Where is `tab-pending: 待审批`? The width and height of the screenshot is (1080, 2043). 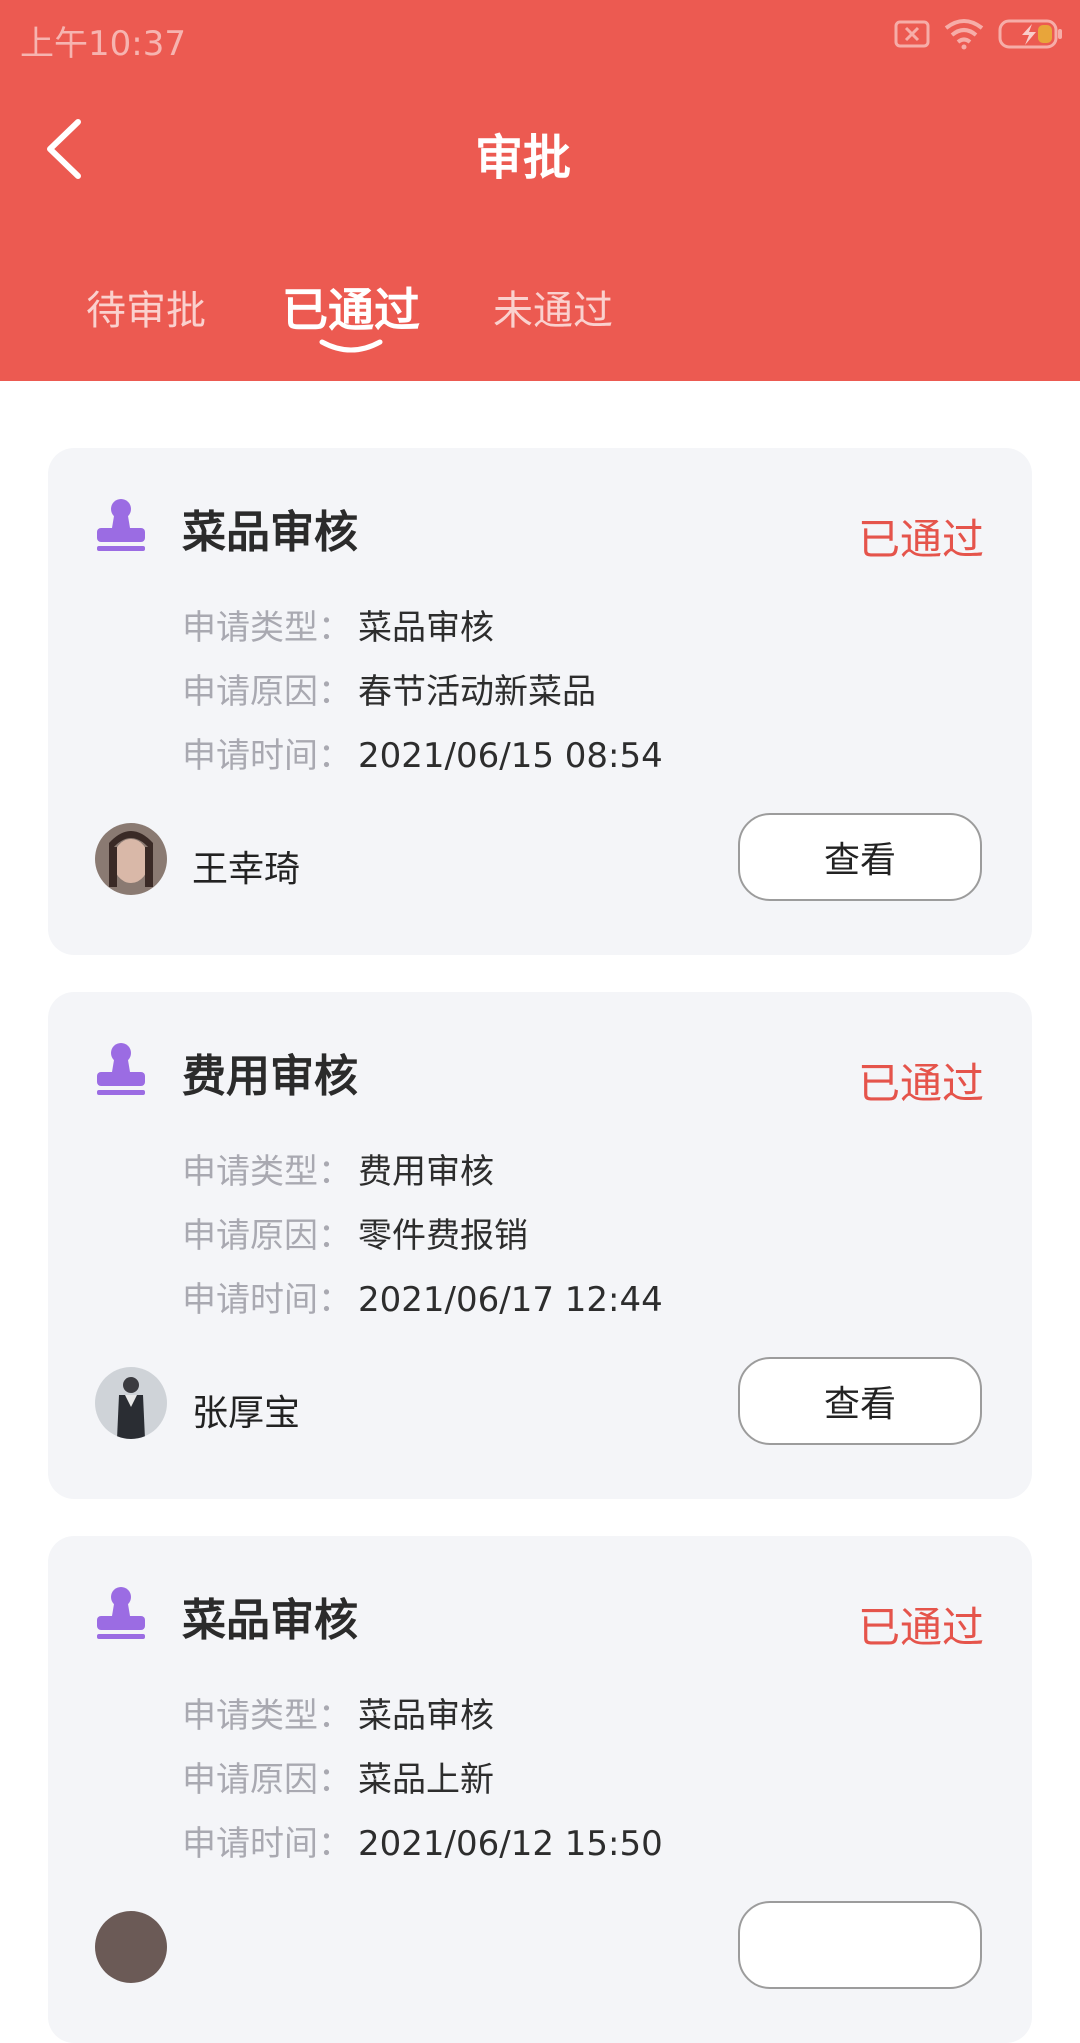 tab-pending: 待审批 is located at coordinates (146, 307).